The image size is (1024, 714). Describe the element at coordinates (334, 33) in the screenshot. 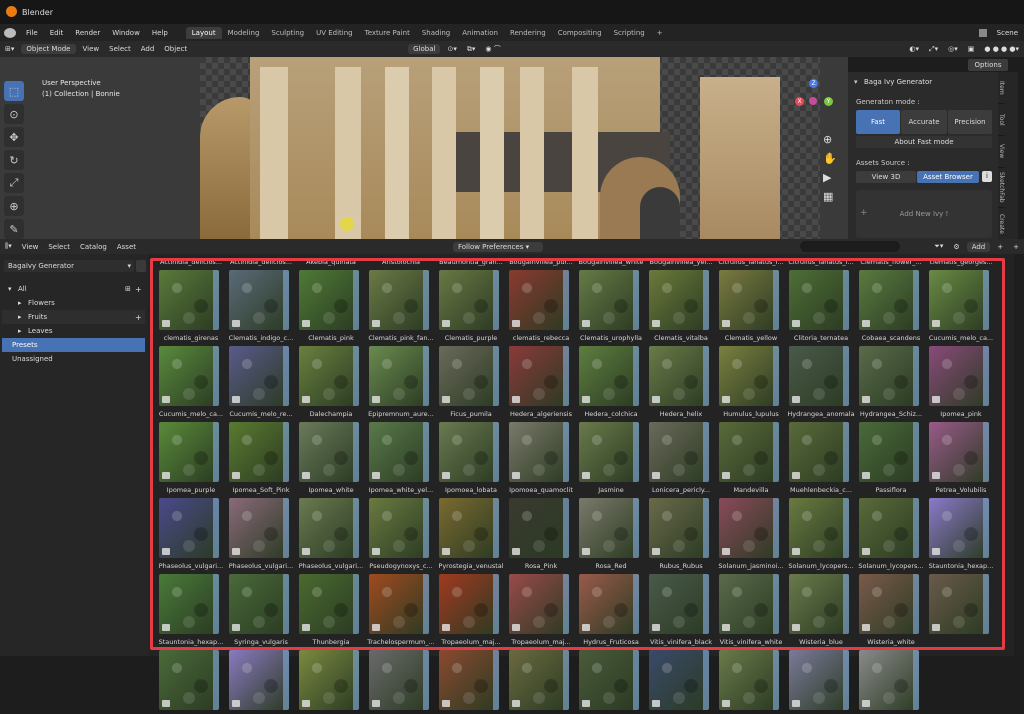

I see `tab-uv-editing: UV Editing` at that location.